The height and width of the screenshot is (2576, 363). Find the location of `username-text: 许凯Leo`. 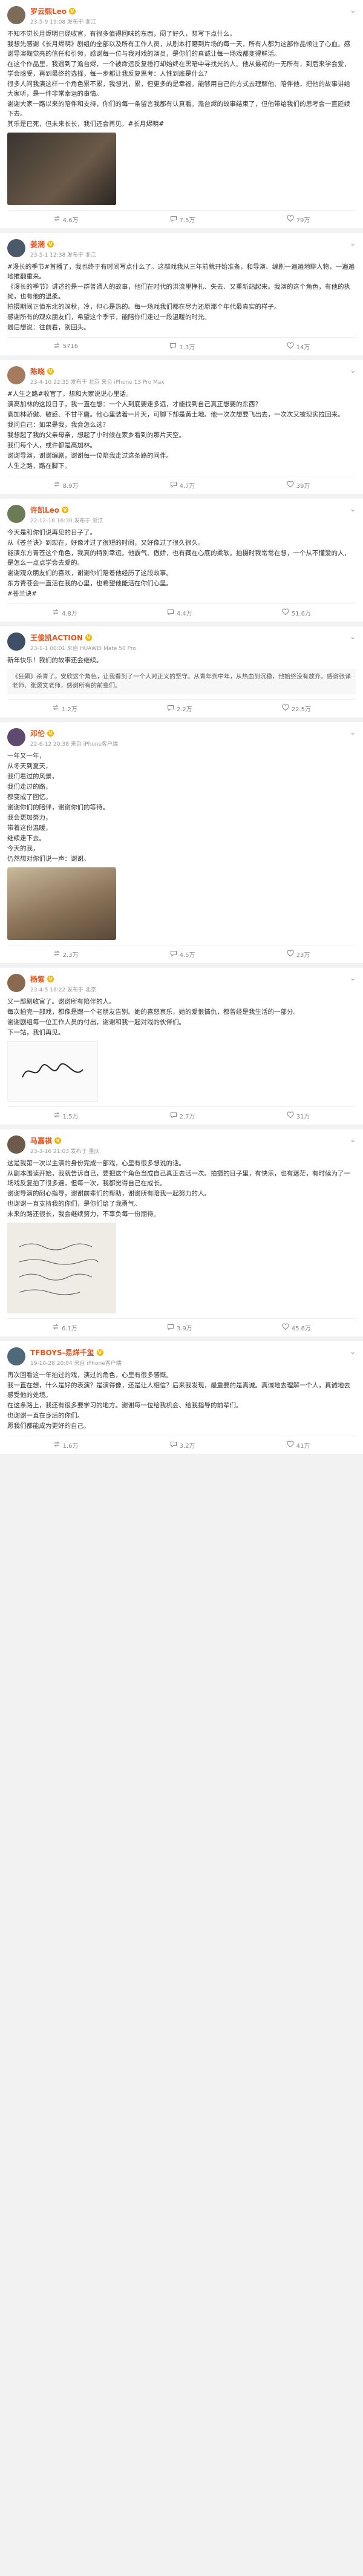

username-text: 许凯Leo is located at coordinates (44, 510).